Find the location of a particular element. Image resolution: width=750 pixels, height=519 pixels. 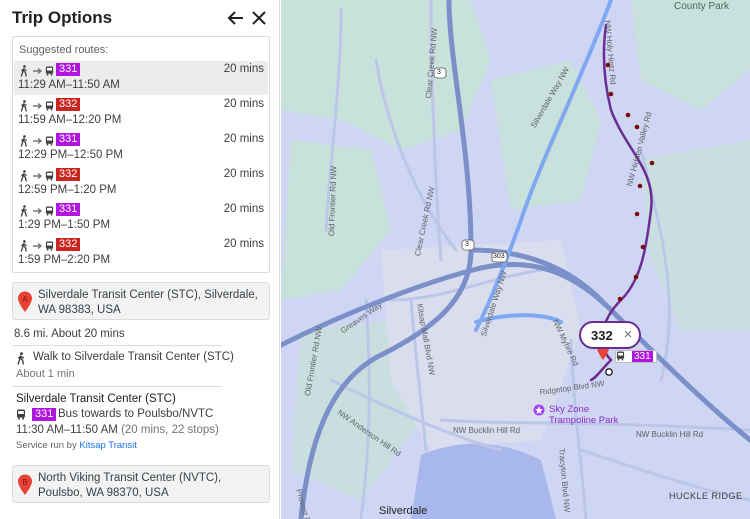

county-park-label: County Park is located at coordinates (702, 6).